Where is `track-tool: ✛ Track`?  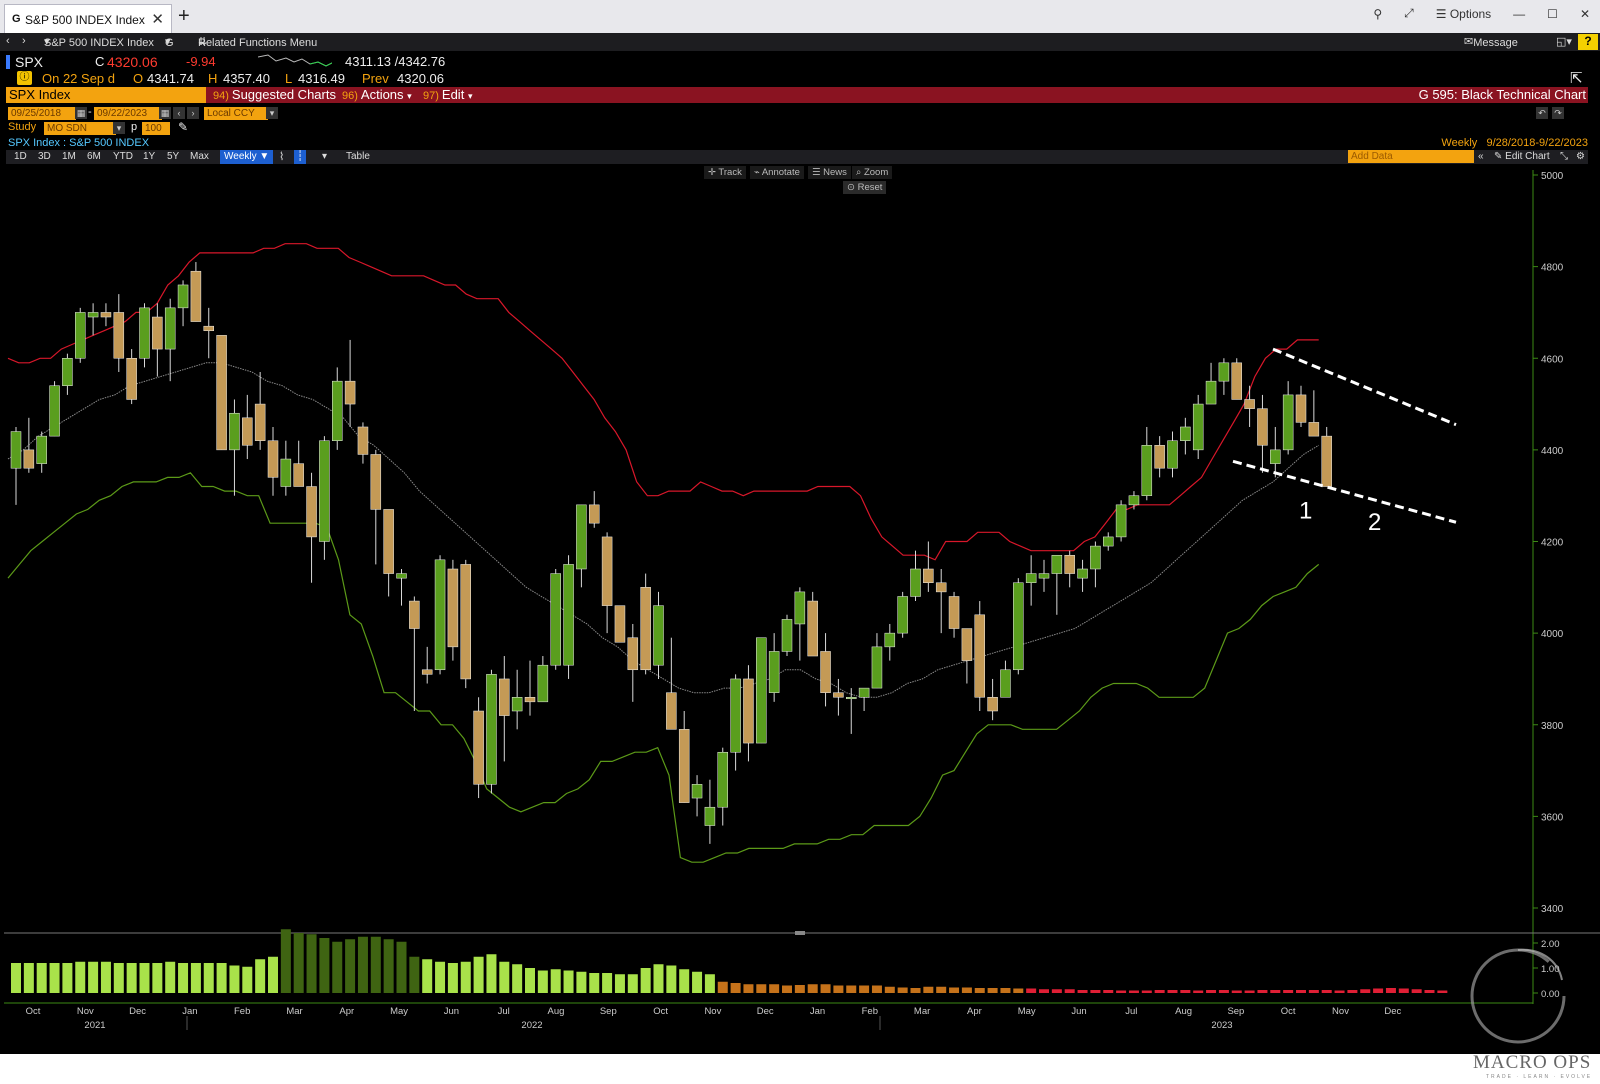 track-tool: ✛ Track is located at coordinates (725, 172).